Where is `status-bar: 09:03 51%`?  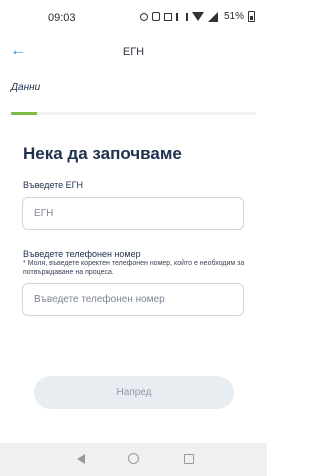 status-bar: 09:03 51% is located at coordinates (133, 17).